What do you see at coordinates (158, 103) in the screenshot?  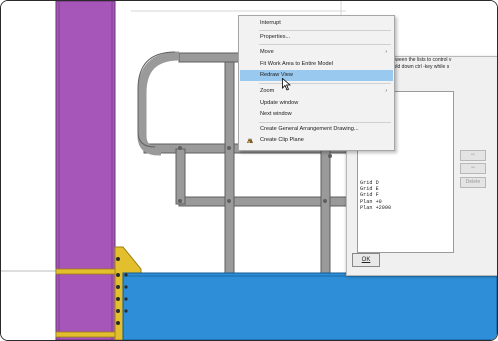 I see `rail-corner` at bounding box center [158, 103].